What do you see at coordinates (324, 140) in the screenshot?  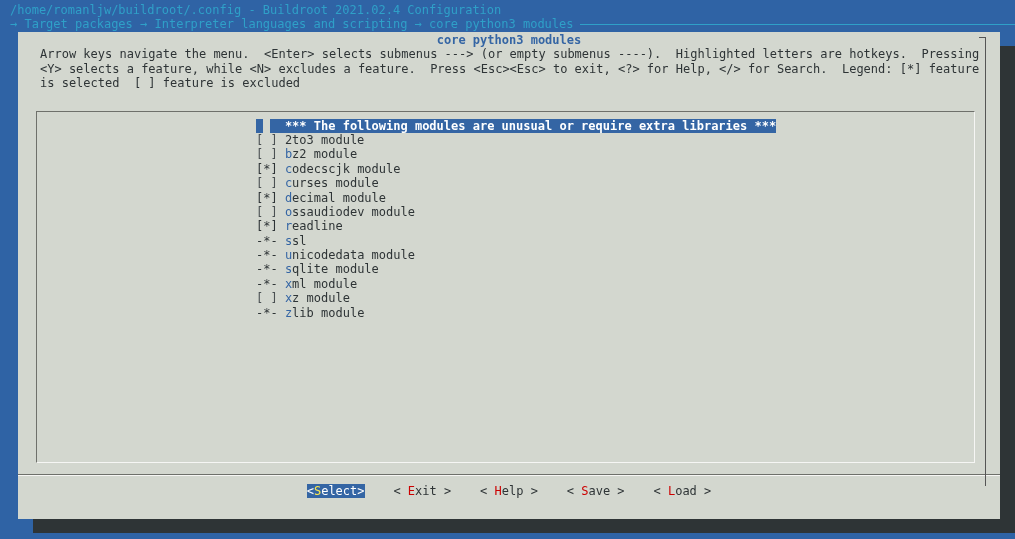 I see `menu-item: 2to3 module` at bounding box center [324, 140].